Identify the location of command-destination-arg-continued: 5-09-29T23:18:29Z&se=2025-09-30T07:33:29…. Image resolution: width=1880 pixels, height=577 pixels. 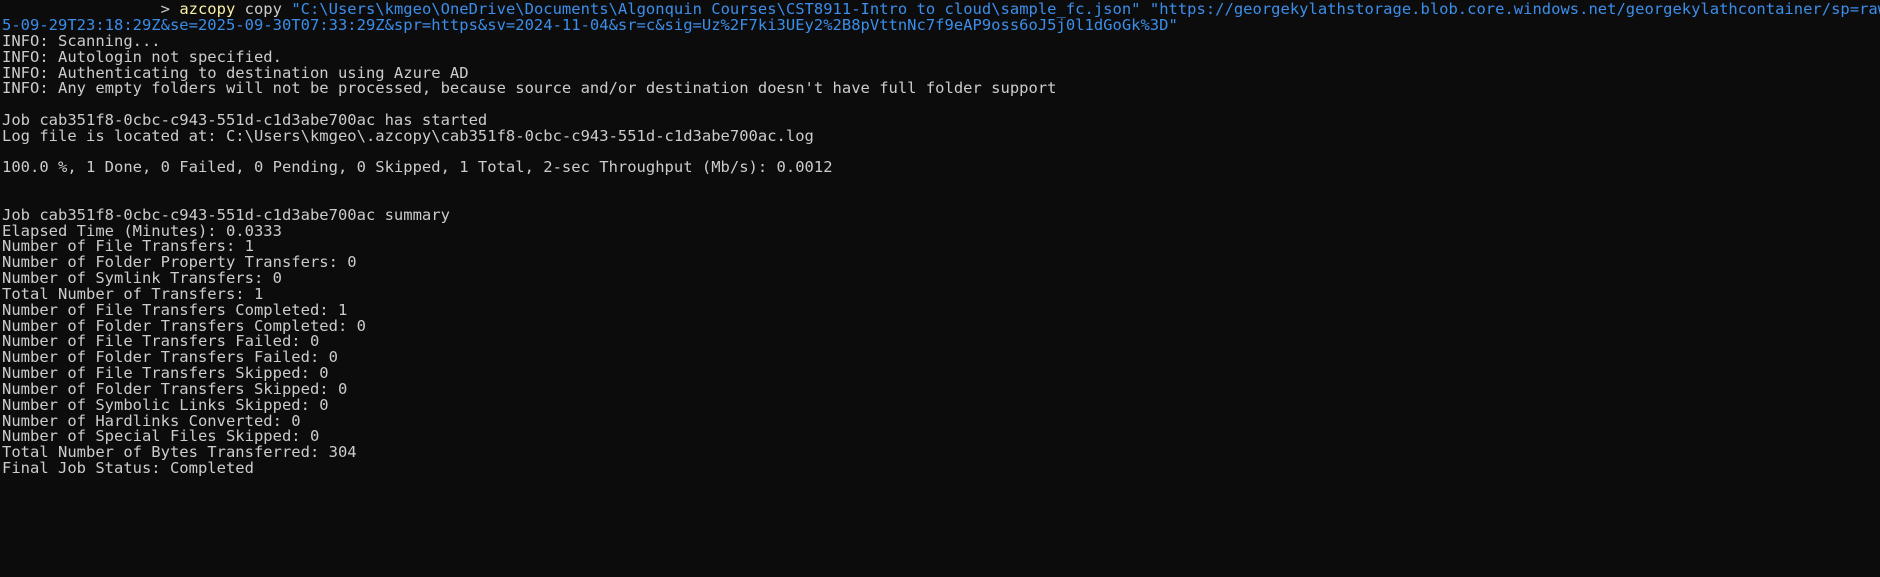
(590, 25).